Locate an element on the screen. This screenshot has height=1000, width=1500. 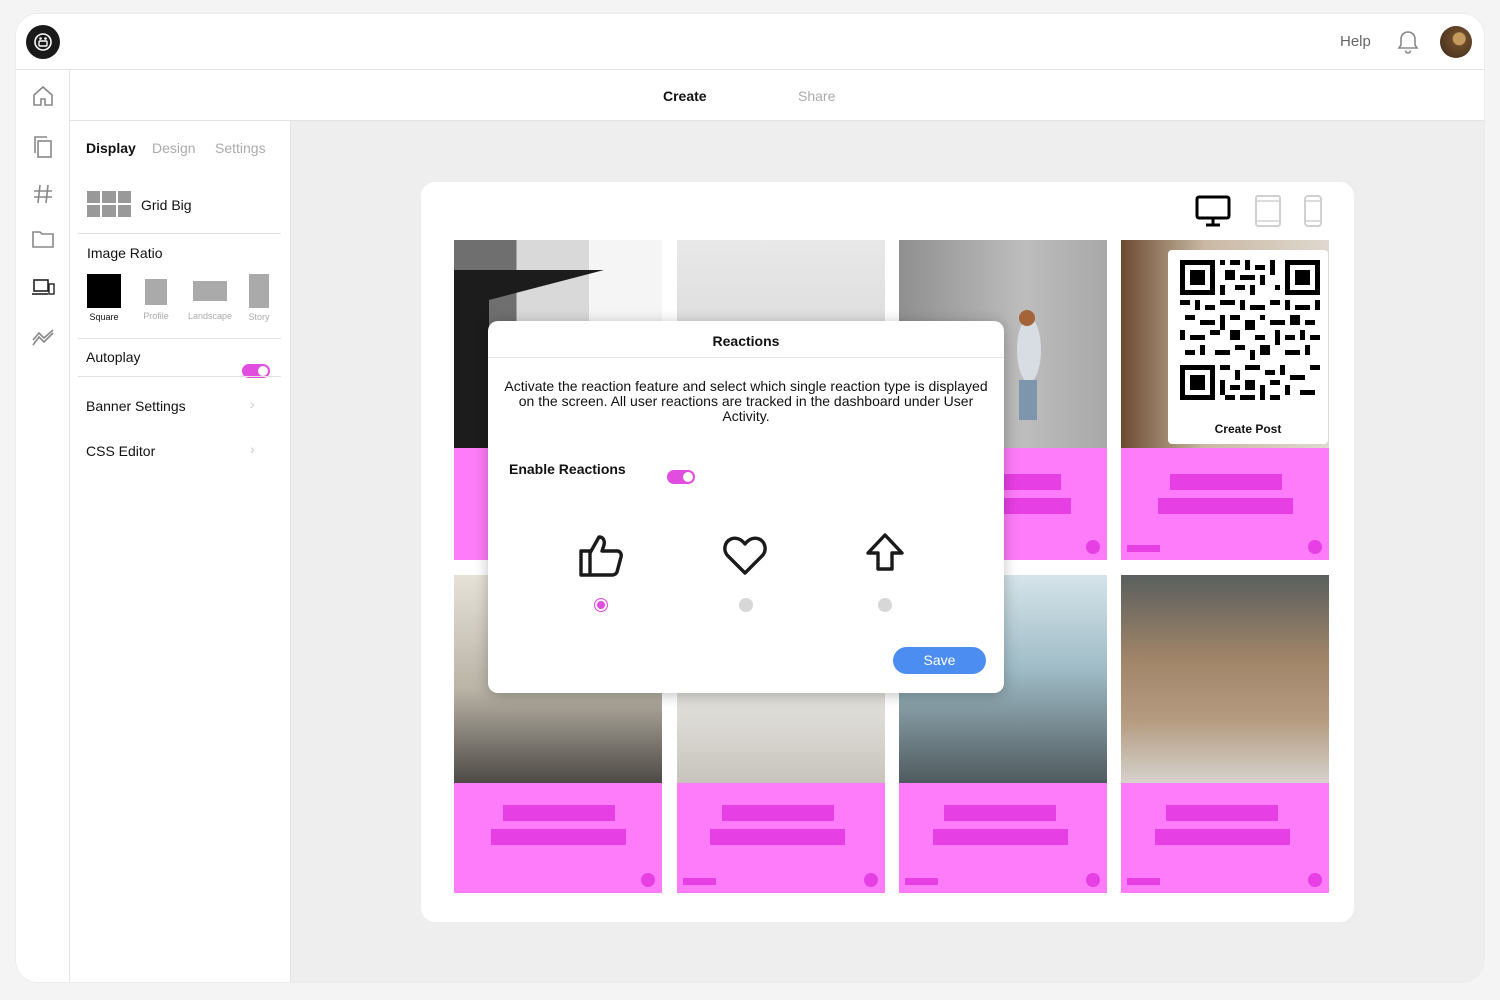
enable-reactions-label: Enable Reactions is located at coordinates (567, 469).